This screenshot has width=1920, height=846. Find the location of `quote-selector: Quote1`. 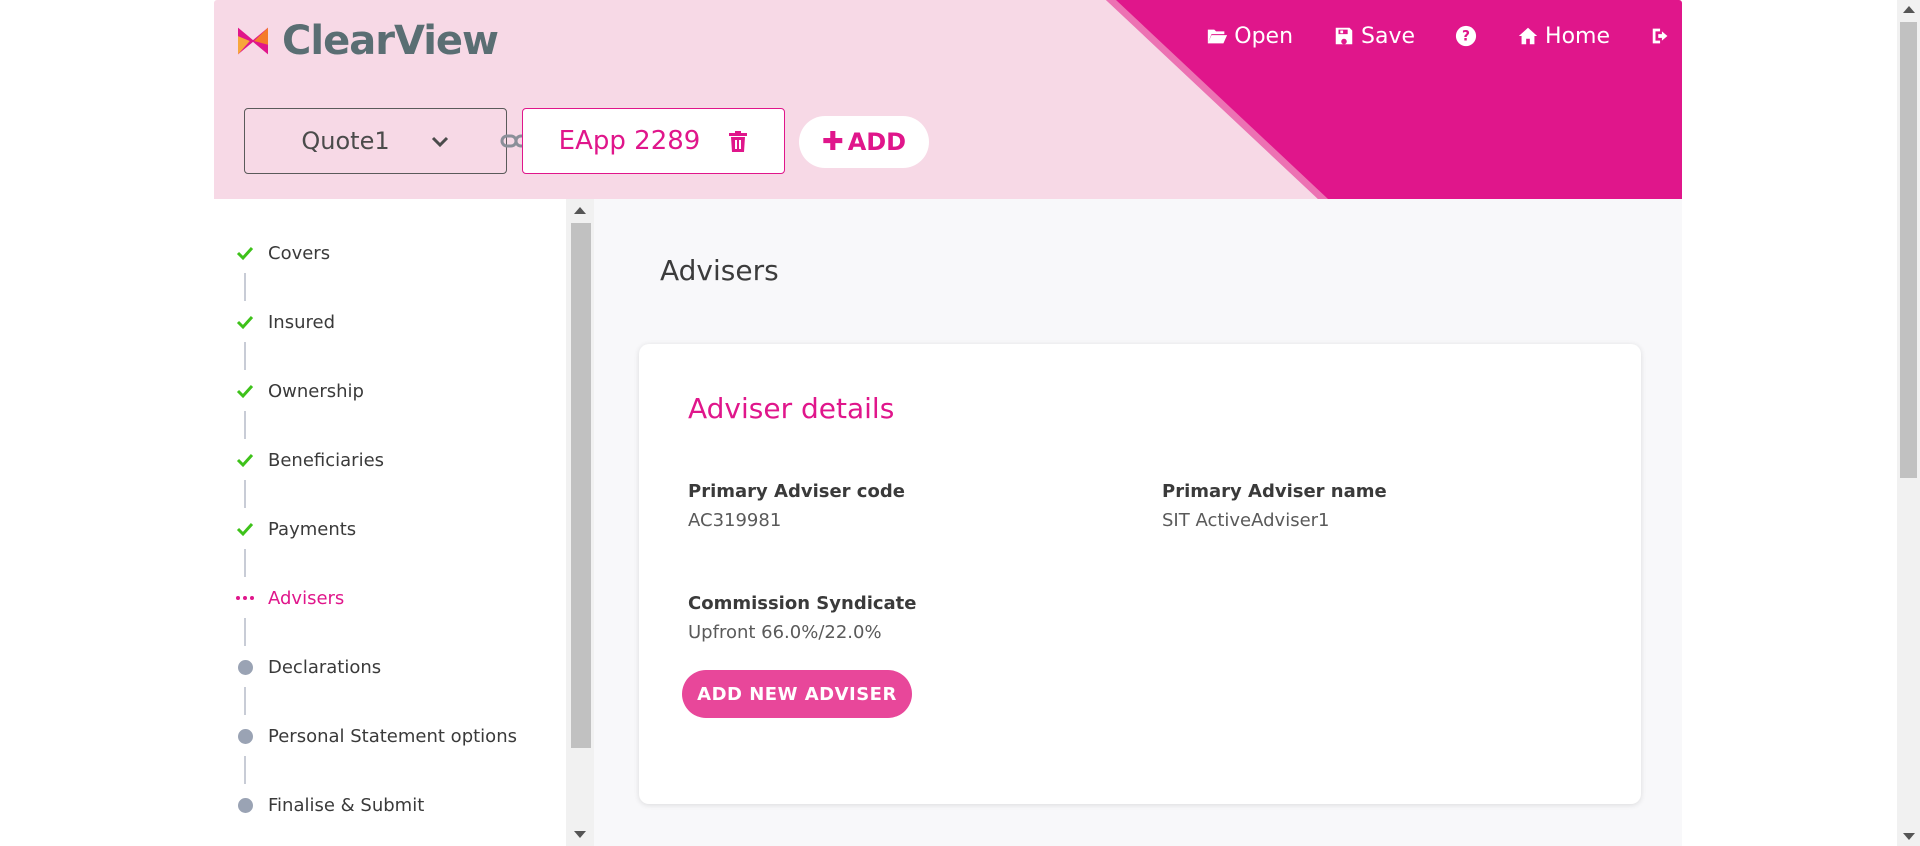

quote-selector: Quote1 is located at coordinates (375, 141).